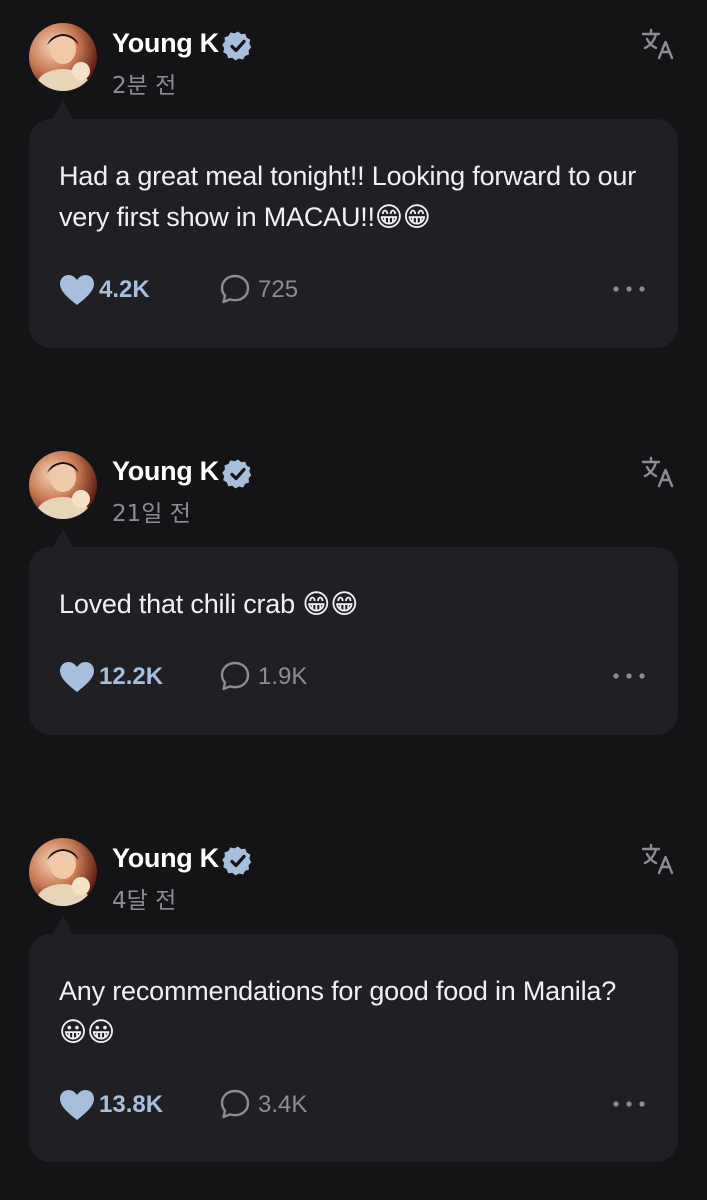 The image size is (707, 1200). I want to click on comment-count: 725, so click(278, 289).